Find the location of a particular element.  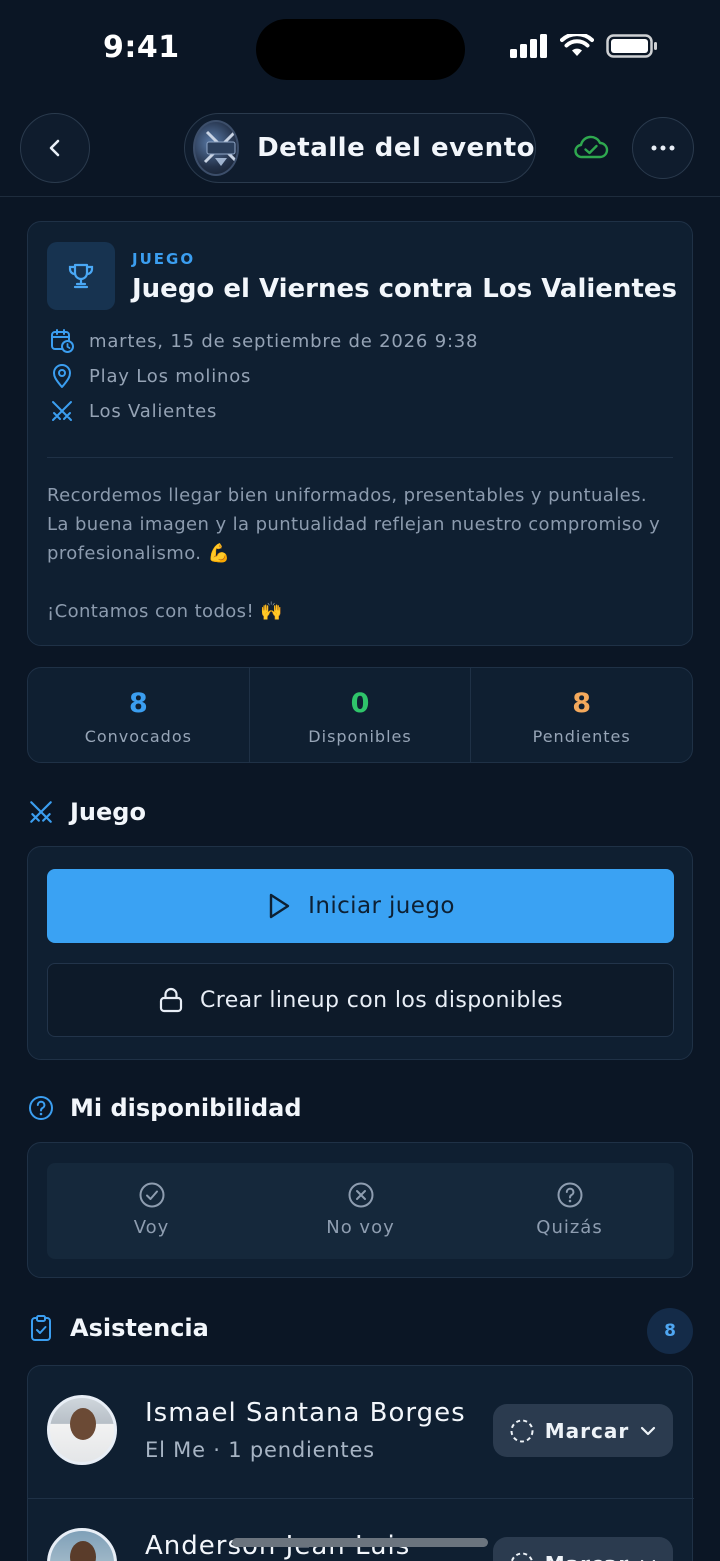

event-datetime: martes, 15 de septiembre de 2026 9:38 is located at coordinates (284, 341).